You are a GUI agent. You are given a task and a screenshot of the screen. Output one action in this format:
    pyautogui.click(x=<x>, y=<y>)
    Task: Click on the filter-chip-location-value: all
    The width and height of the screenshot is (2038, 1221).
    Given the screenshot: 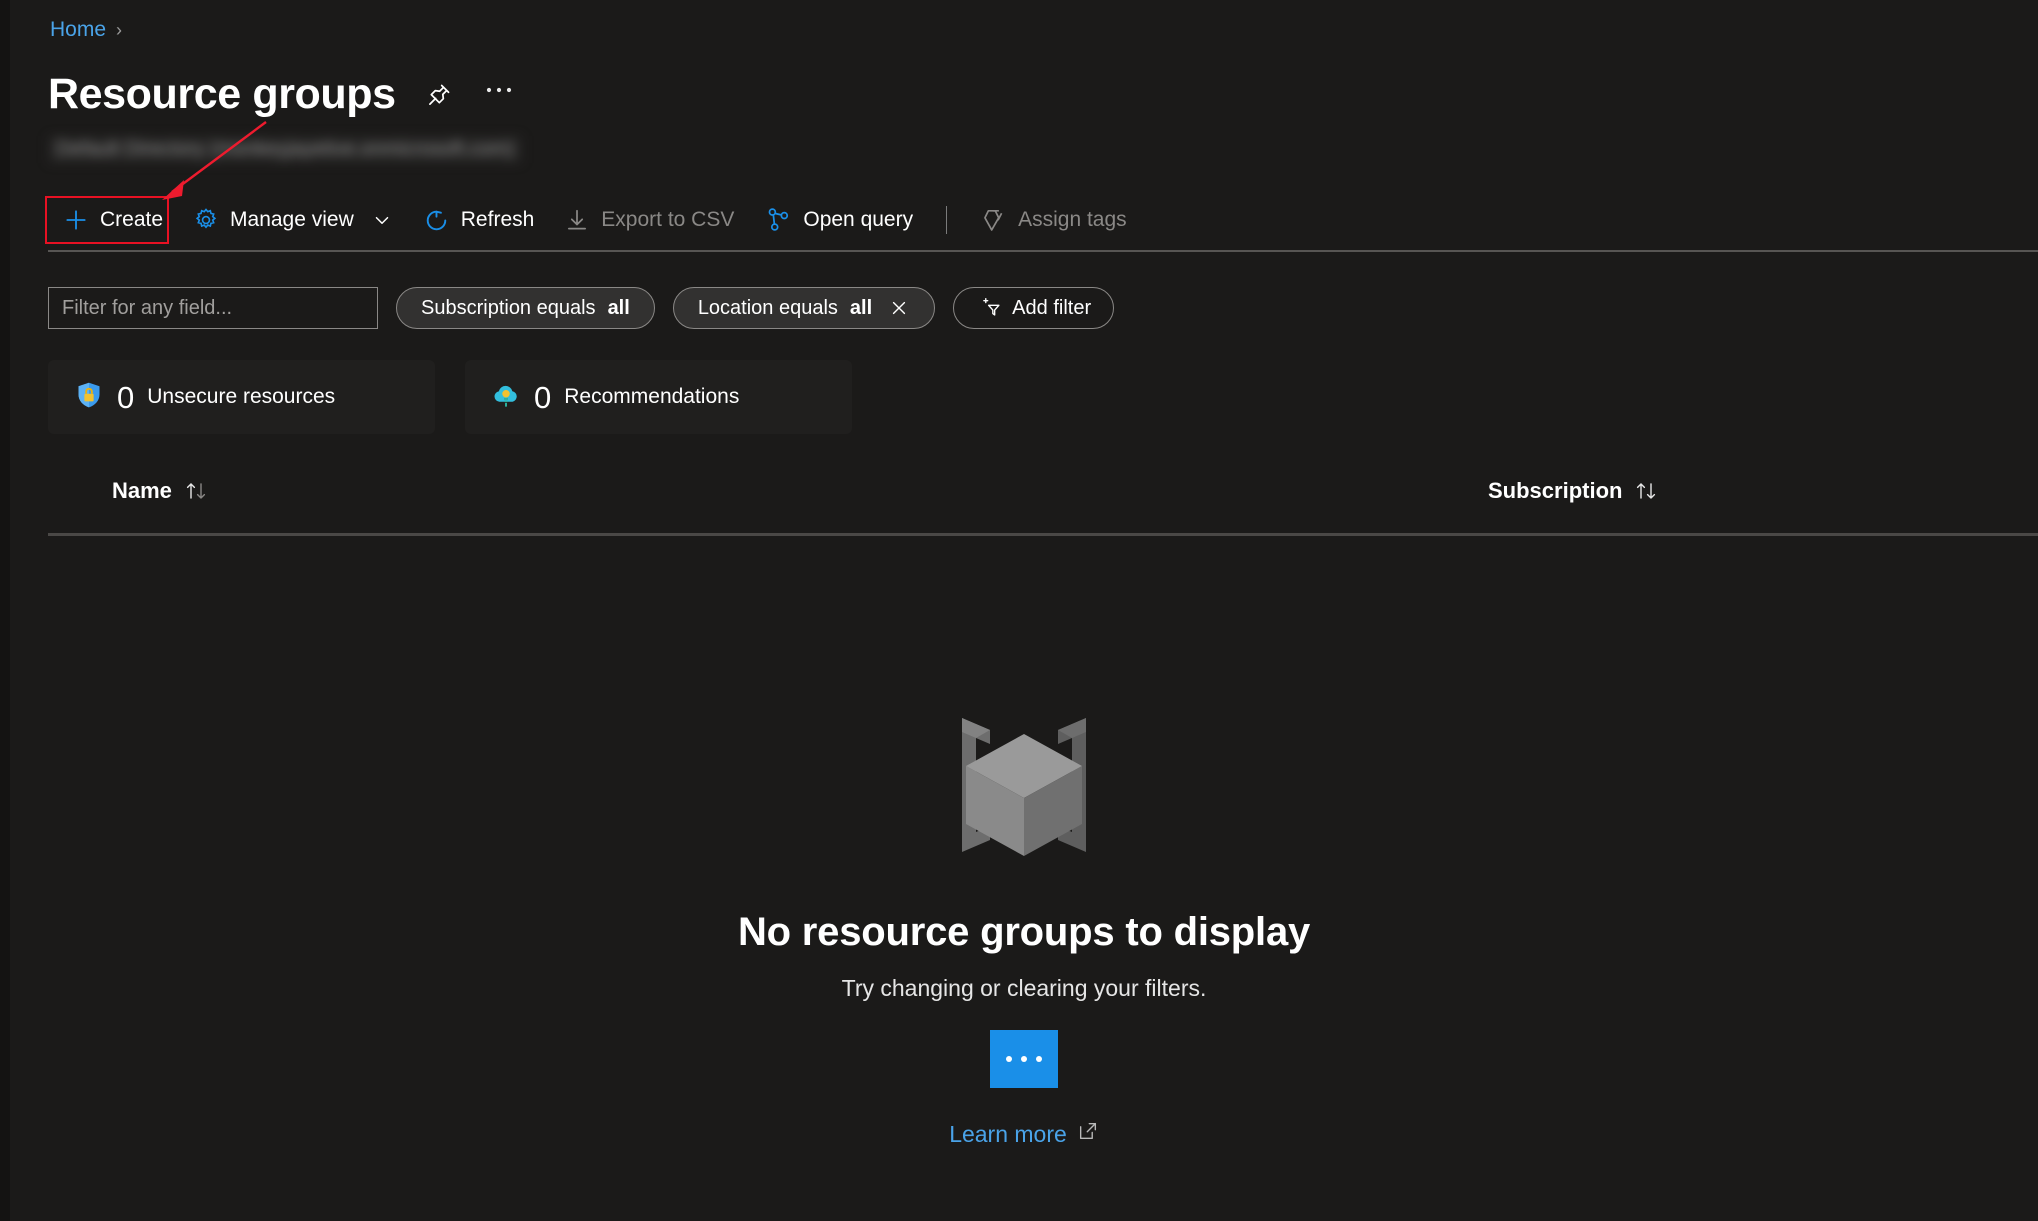 What is the action you would take?
    pyautogui.click(x=861, y=307)
    